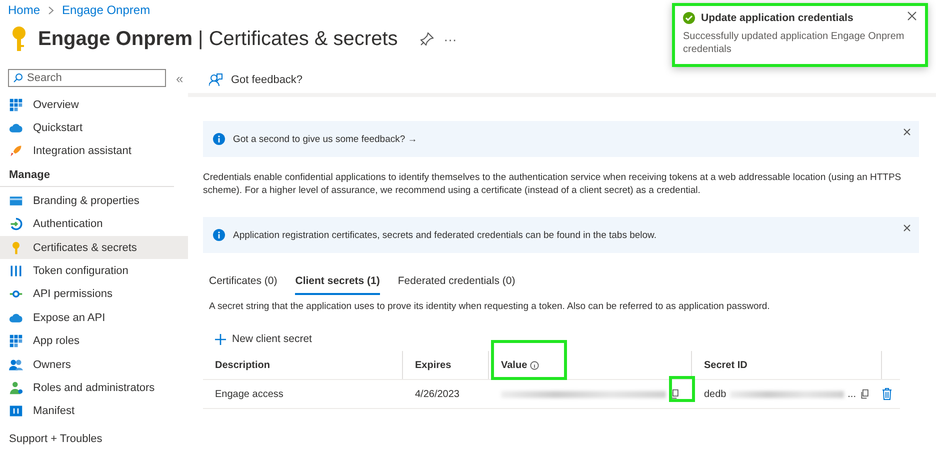  Describe the element at coordinates (87, 78) in the screenshot. I see `search-field: Search` at that location.